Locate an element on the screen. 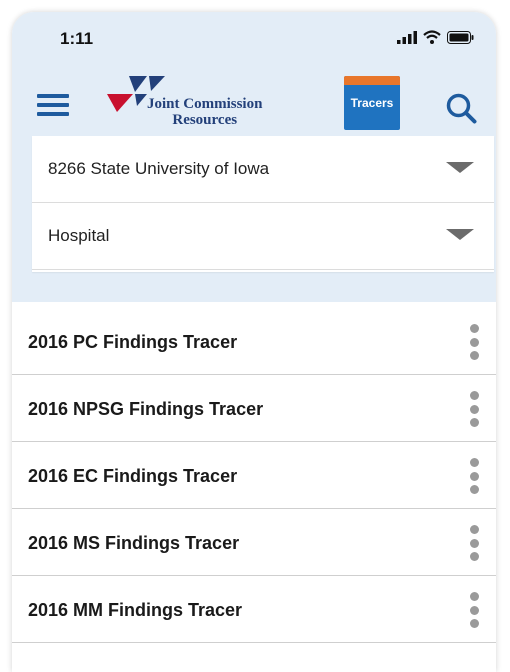 This screenshot has width=510, height=672. hamburger-menu-icon is located at coordinates (53, 105).